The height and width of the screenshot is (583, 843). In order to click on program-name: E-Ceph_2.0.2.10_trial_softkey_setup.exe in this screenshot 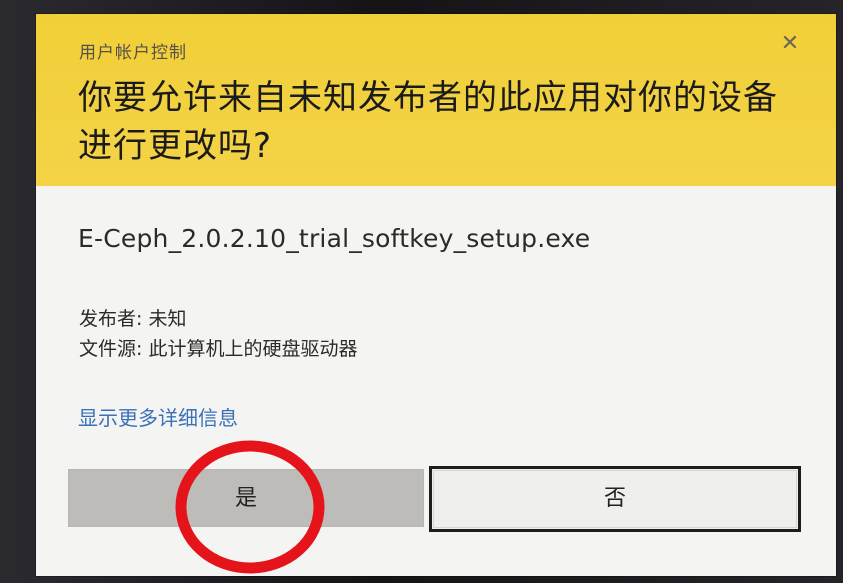, I will do `click(334, 238)`.